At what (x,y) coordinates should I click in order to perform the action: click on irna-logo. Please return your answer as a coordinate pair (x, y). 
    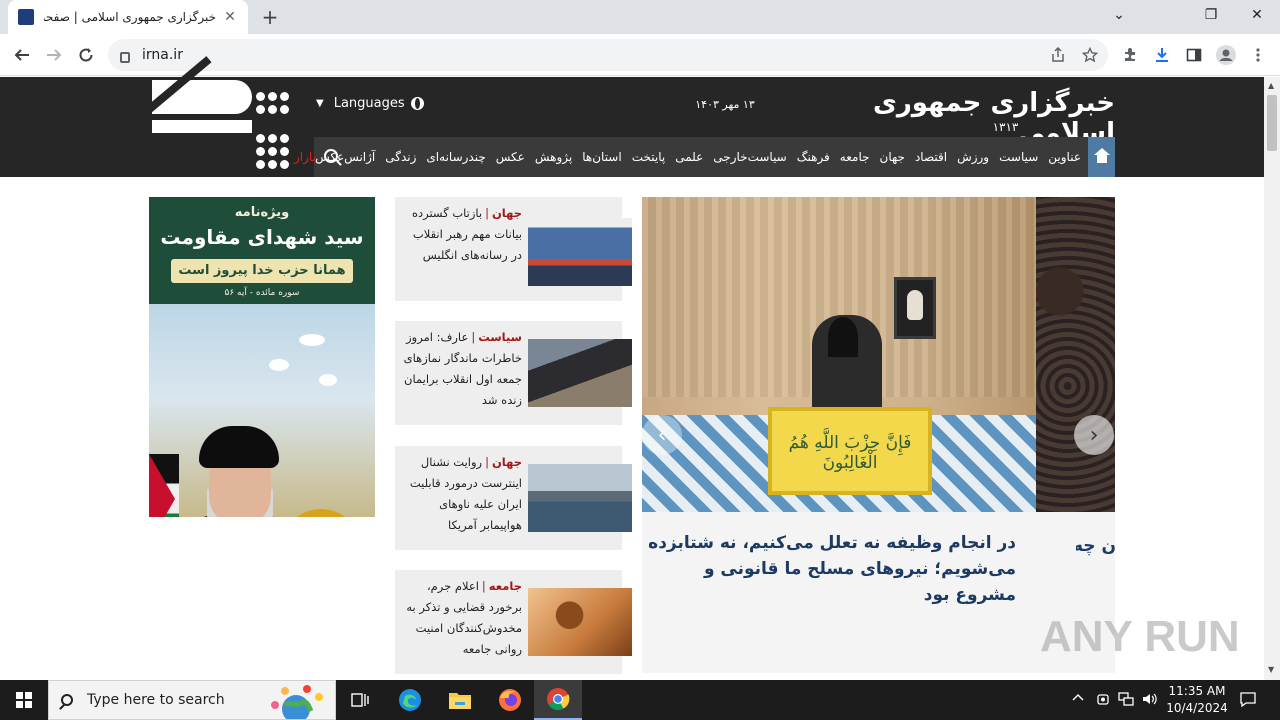
    Looking at the image, I should click on (214, 116).